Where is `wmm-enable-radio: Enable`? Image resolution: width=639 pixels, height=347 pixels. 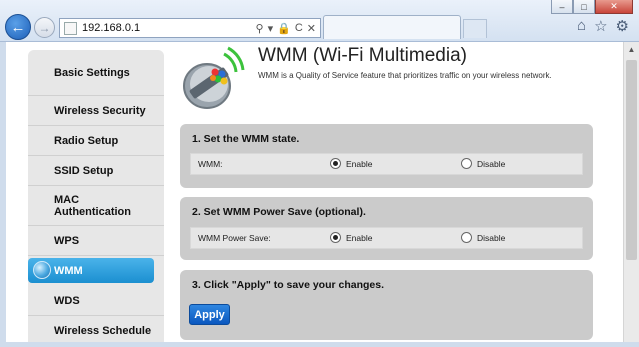
wmm-enable-radio: Enable is located at coordinates (351, 163).